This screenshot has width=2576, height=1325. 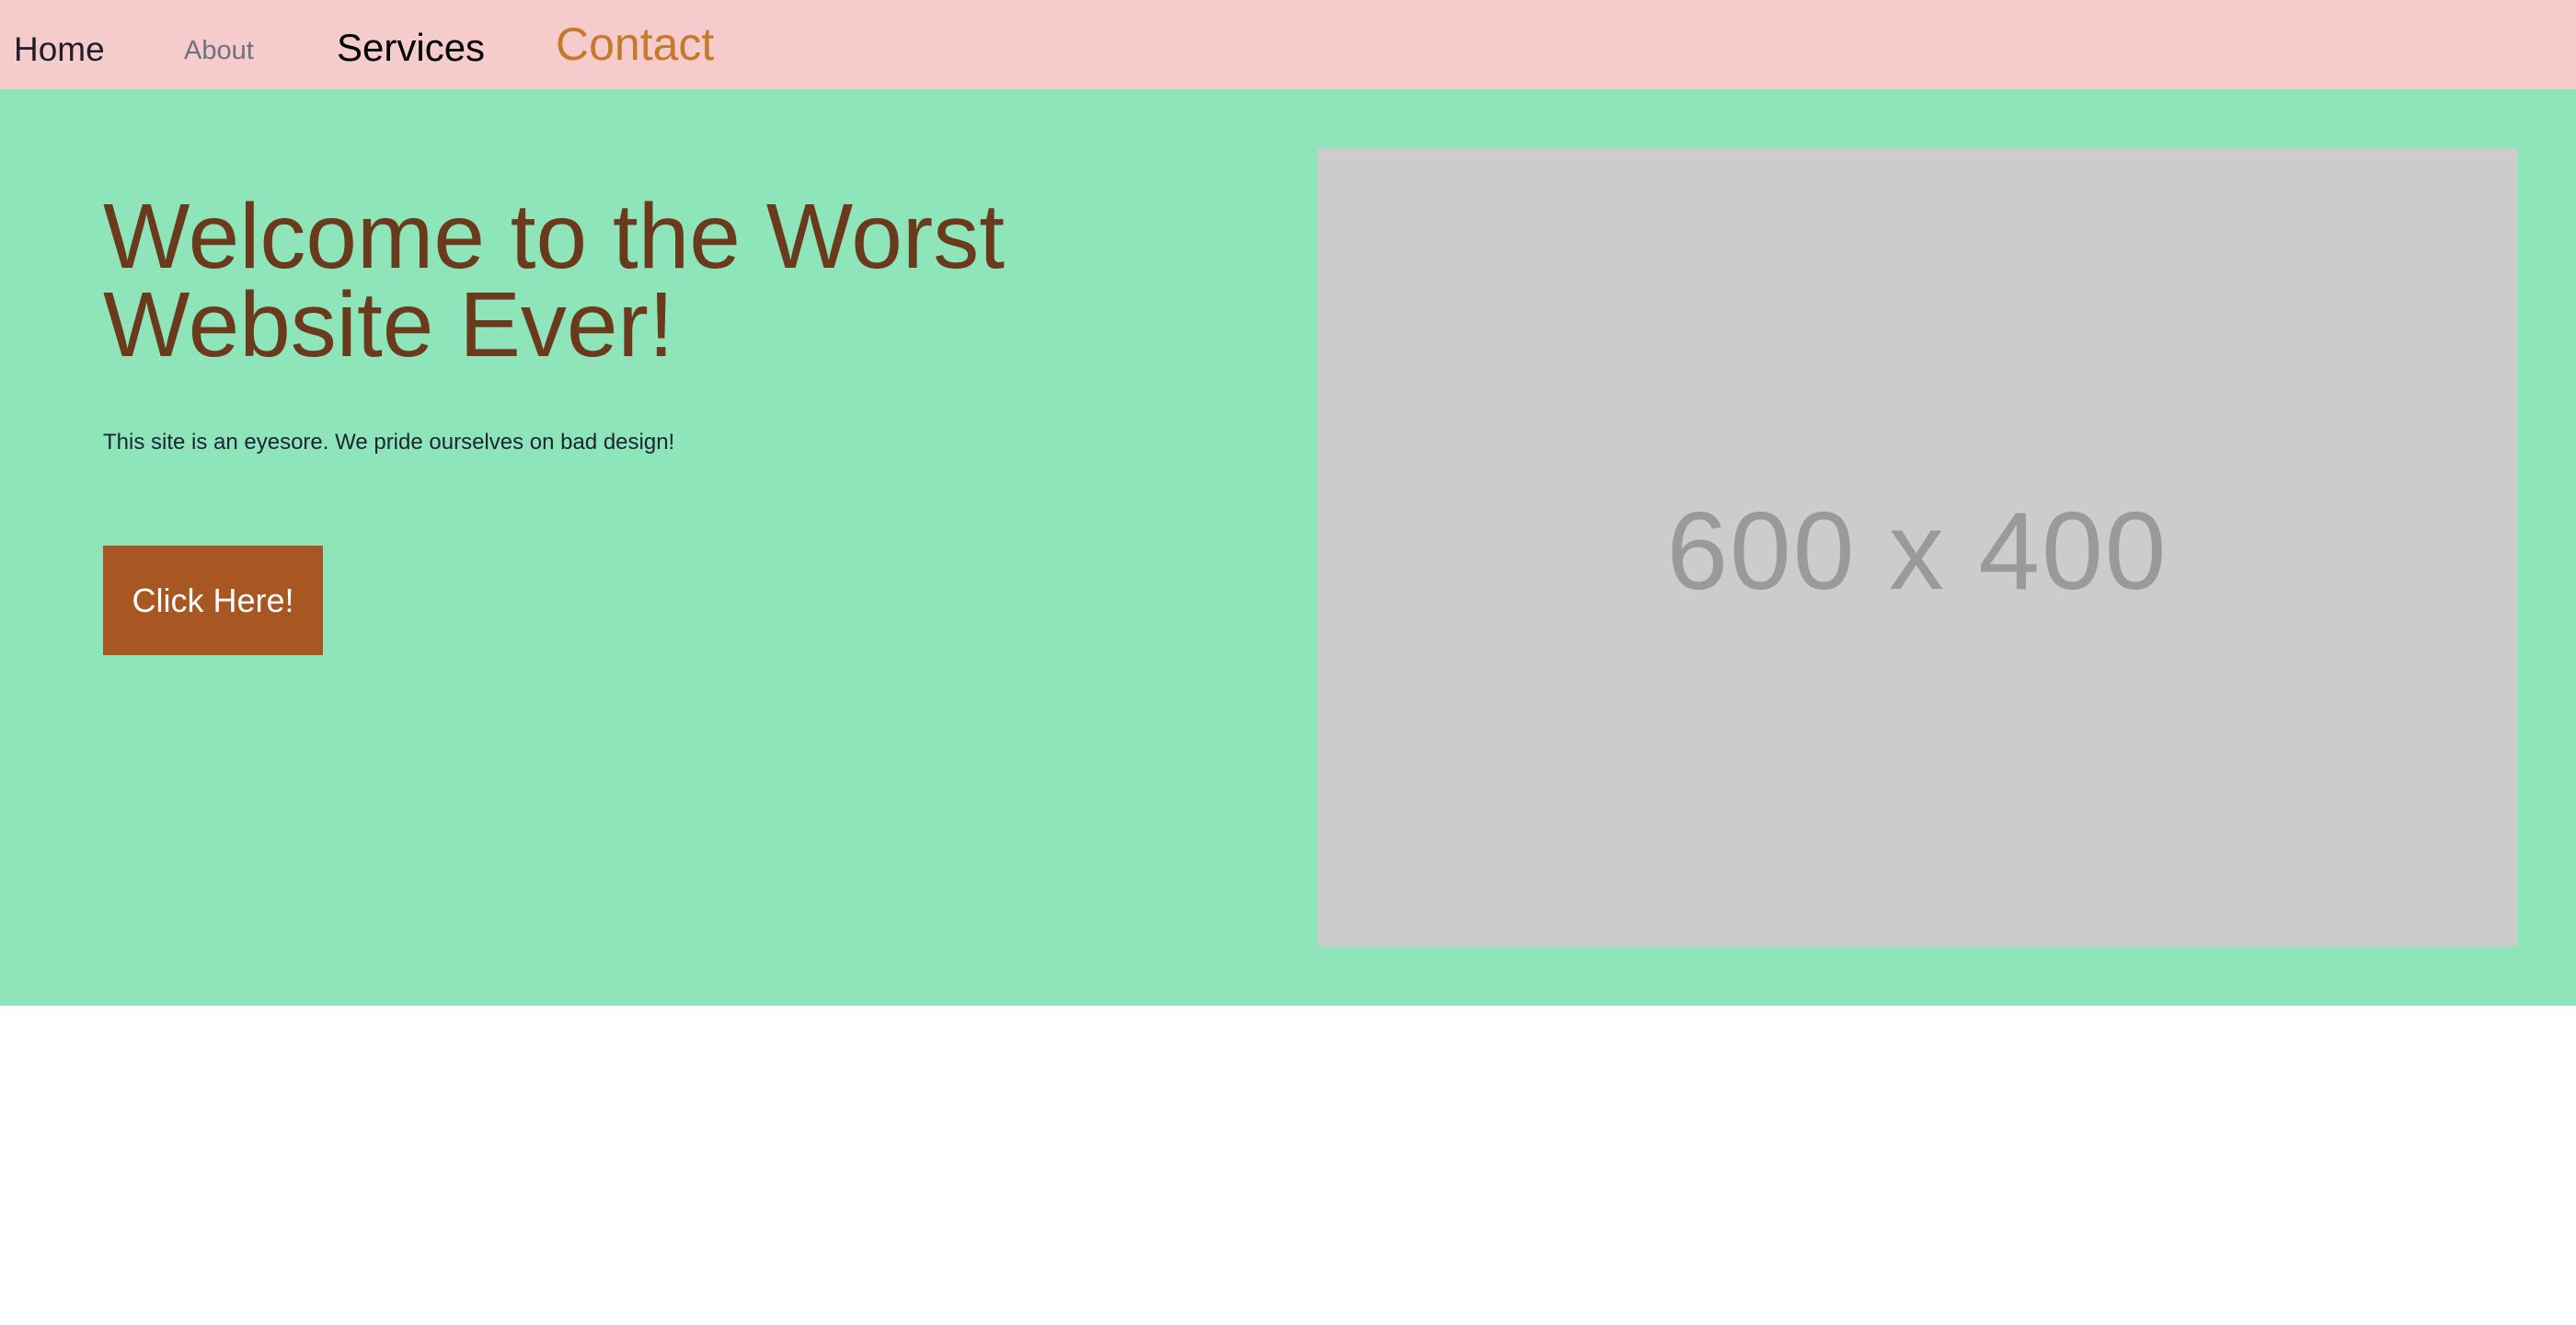 I want to click on nav-link-home: Home, so click(x=59, y=49).